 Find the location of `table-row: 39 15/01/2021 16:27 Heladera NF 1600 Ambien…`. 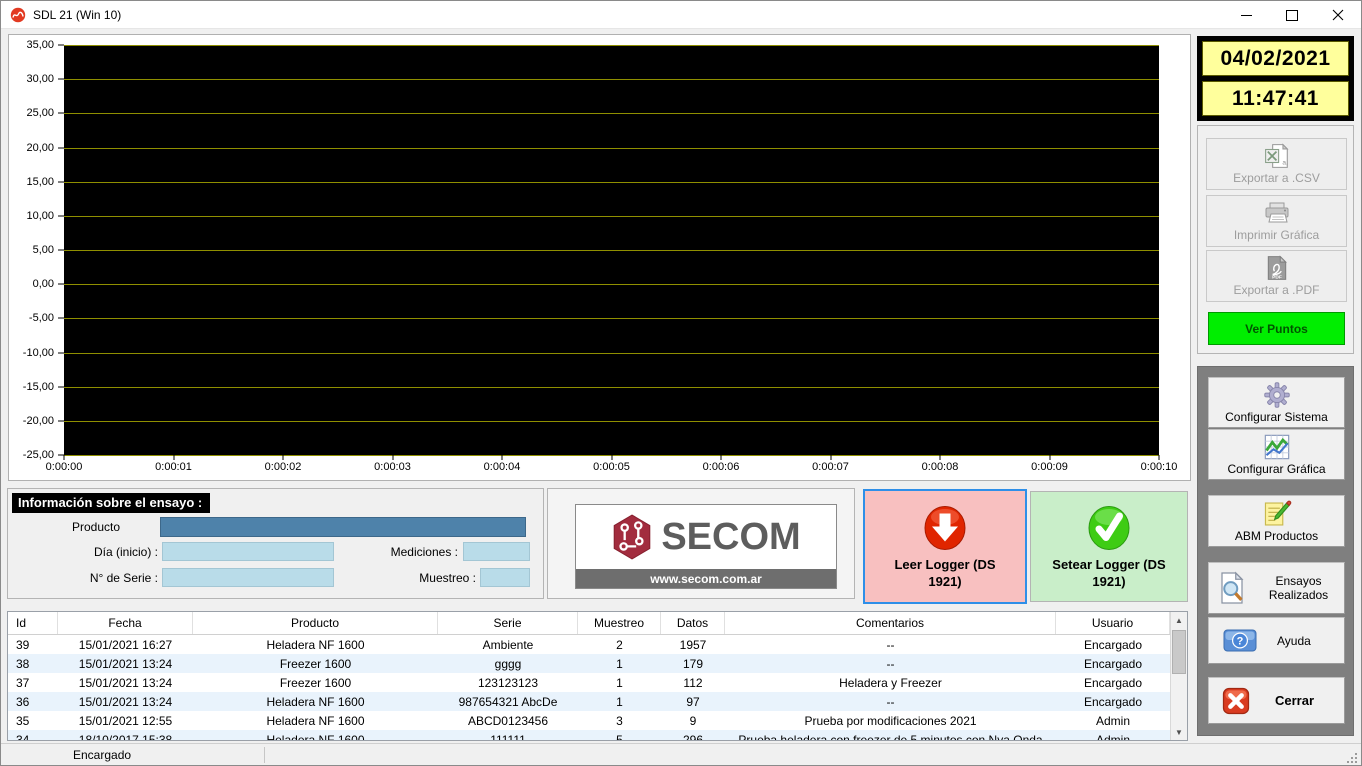

table-row: 39 15/01/2021 16:27 Heladera NF 1600 Ambien… is located at coordinates (589, 644).